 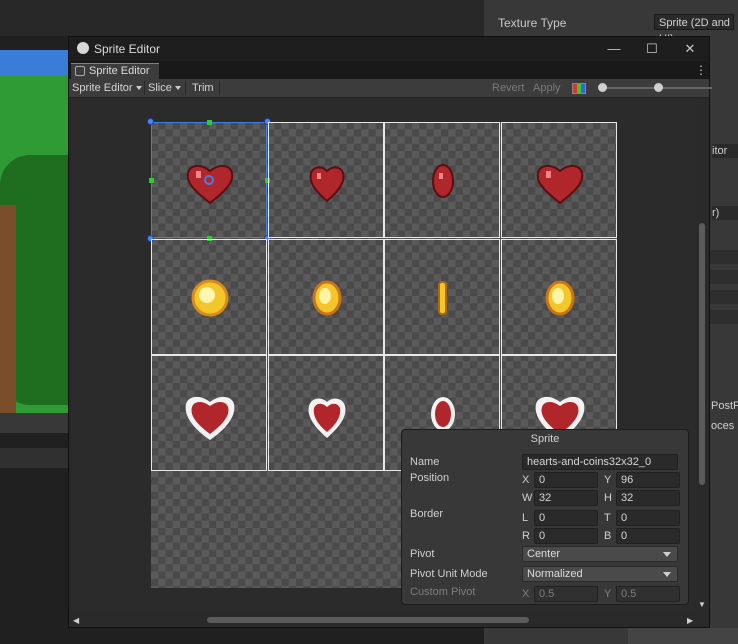 I want to click on close-button: ✕, so click(x=690, y=49).